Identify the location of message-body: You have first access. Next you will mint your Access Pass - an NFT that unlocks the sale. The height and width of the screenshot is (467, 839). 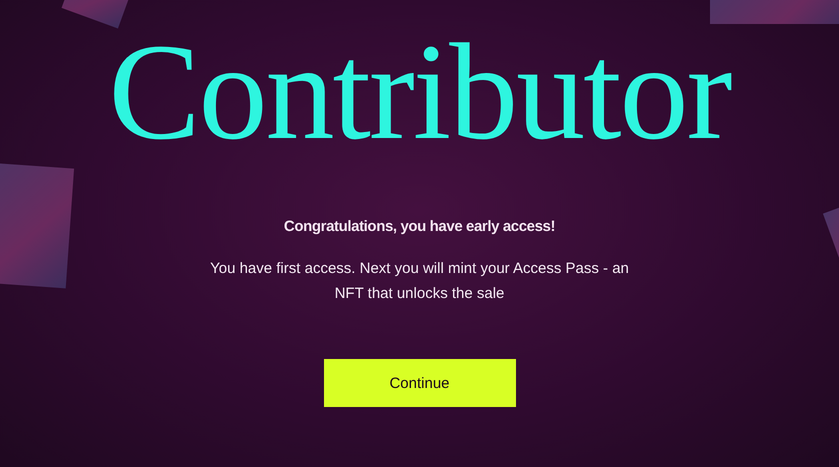
(420, 281).